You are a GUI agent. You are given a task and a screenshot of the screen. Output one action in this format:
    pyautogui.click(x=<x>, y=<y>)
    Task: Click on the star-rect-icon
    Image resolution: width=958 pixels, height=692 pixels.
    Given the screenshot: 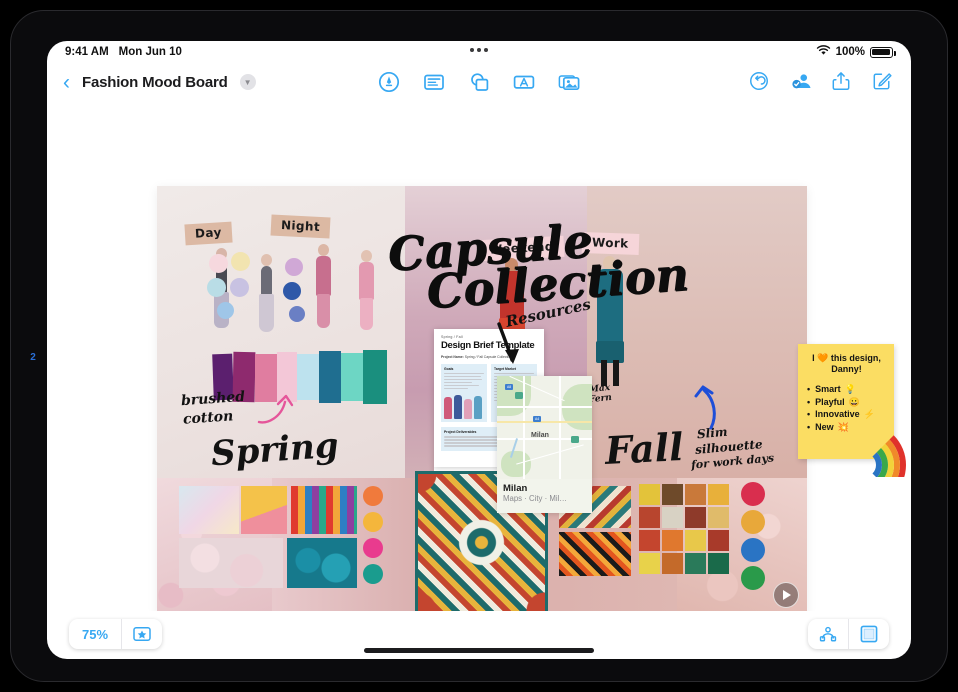 What is the action you would take?
    pyautogui.click(x=142, y=634)
    